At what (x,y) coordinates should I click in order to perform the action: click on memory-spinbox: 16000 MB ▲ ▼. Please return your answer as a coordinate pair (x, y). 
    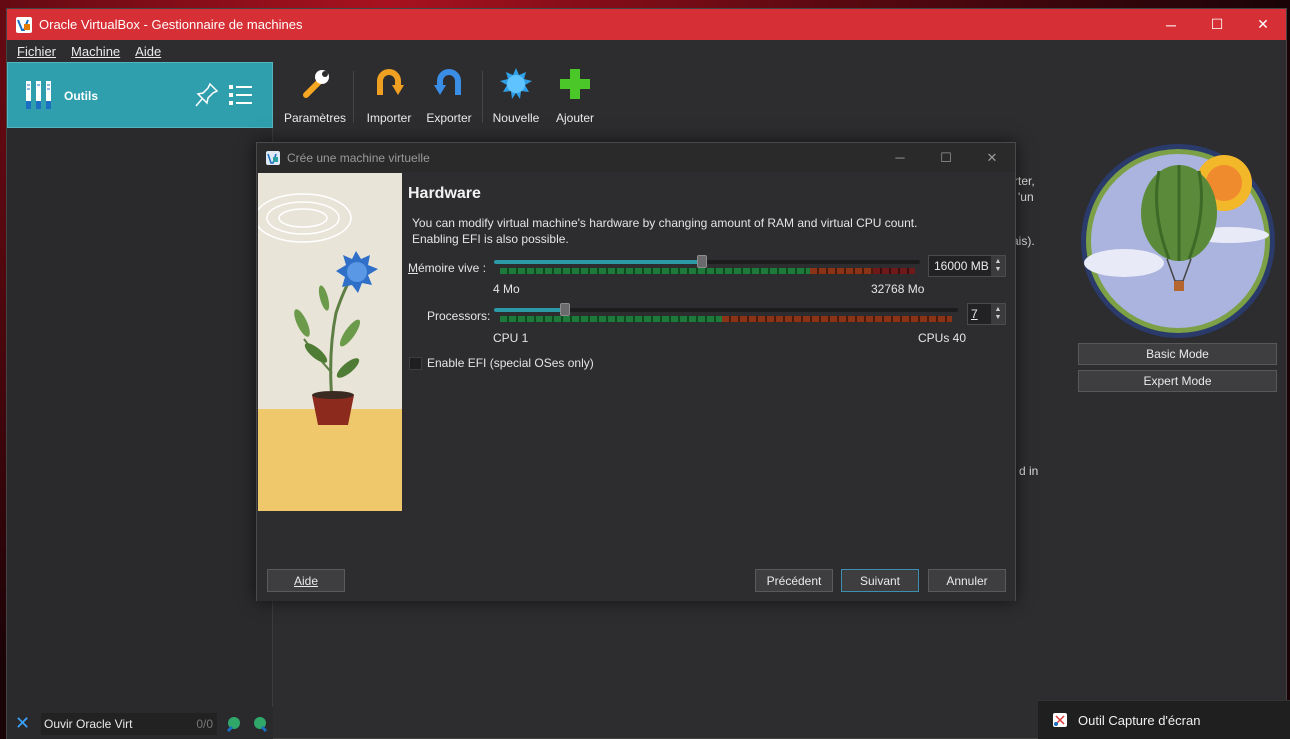
    Looking at the image, I should click on (967, 266).